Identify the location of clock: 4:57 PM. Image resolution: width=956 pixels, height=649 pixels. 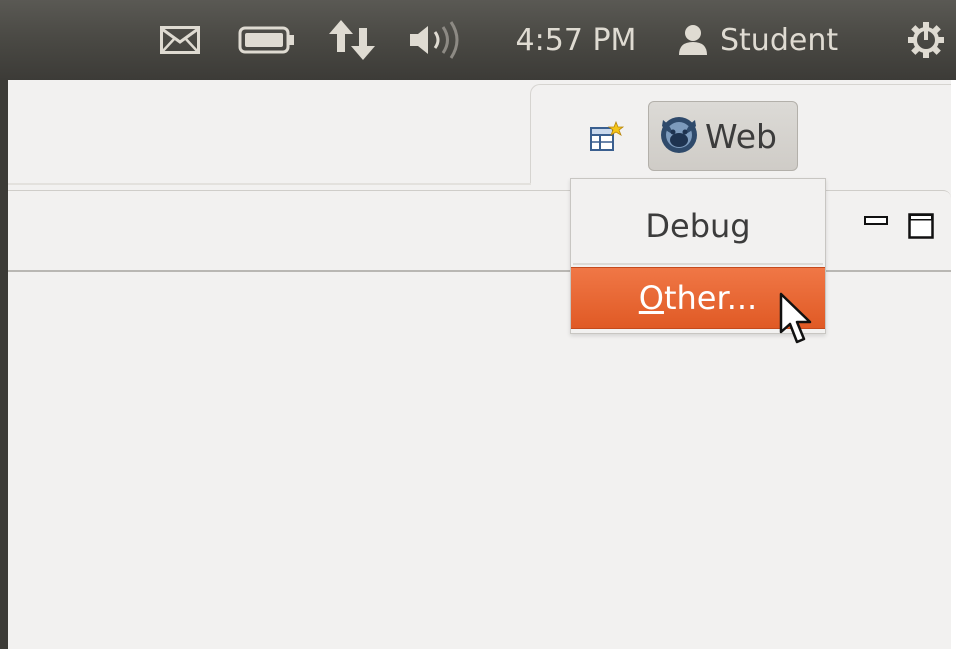
(576, 40).